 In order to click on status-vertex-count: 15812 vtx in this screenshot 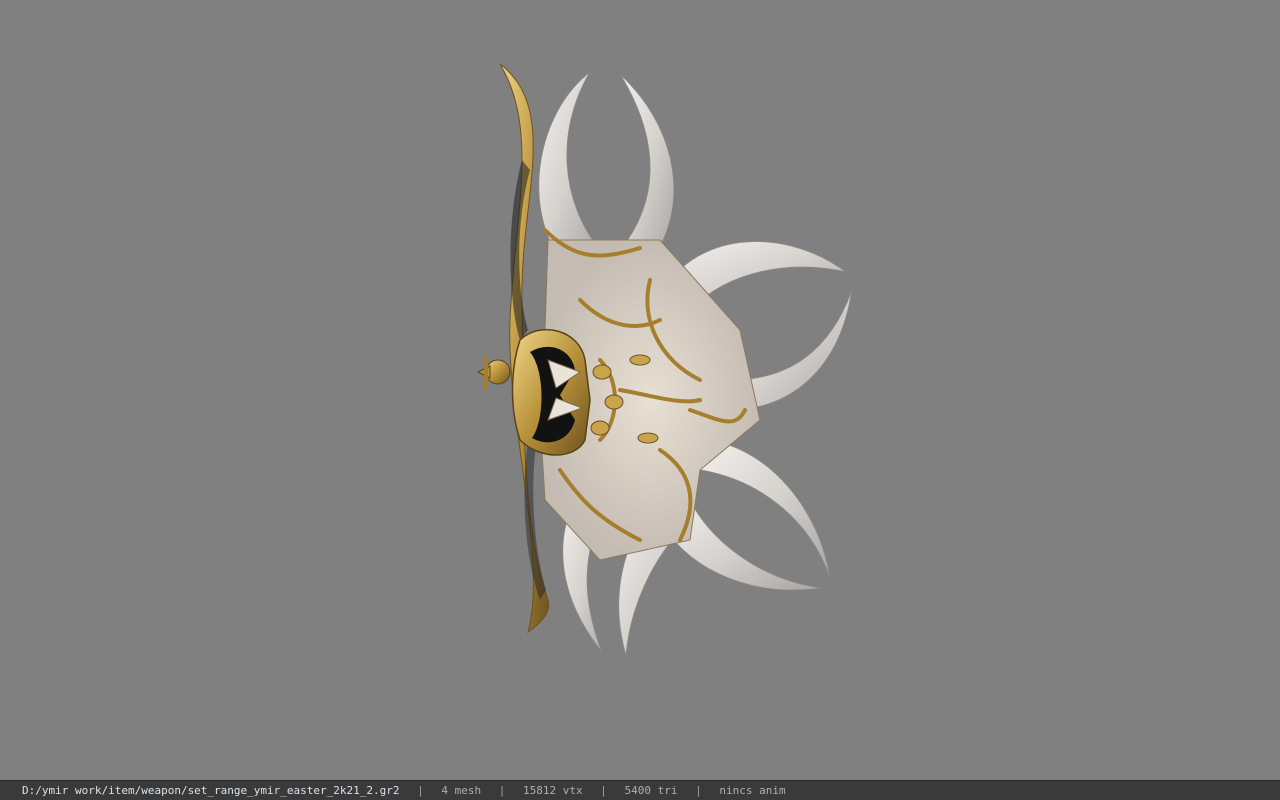, I will do `click(553, 790)`.